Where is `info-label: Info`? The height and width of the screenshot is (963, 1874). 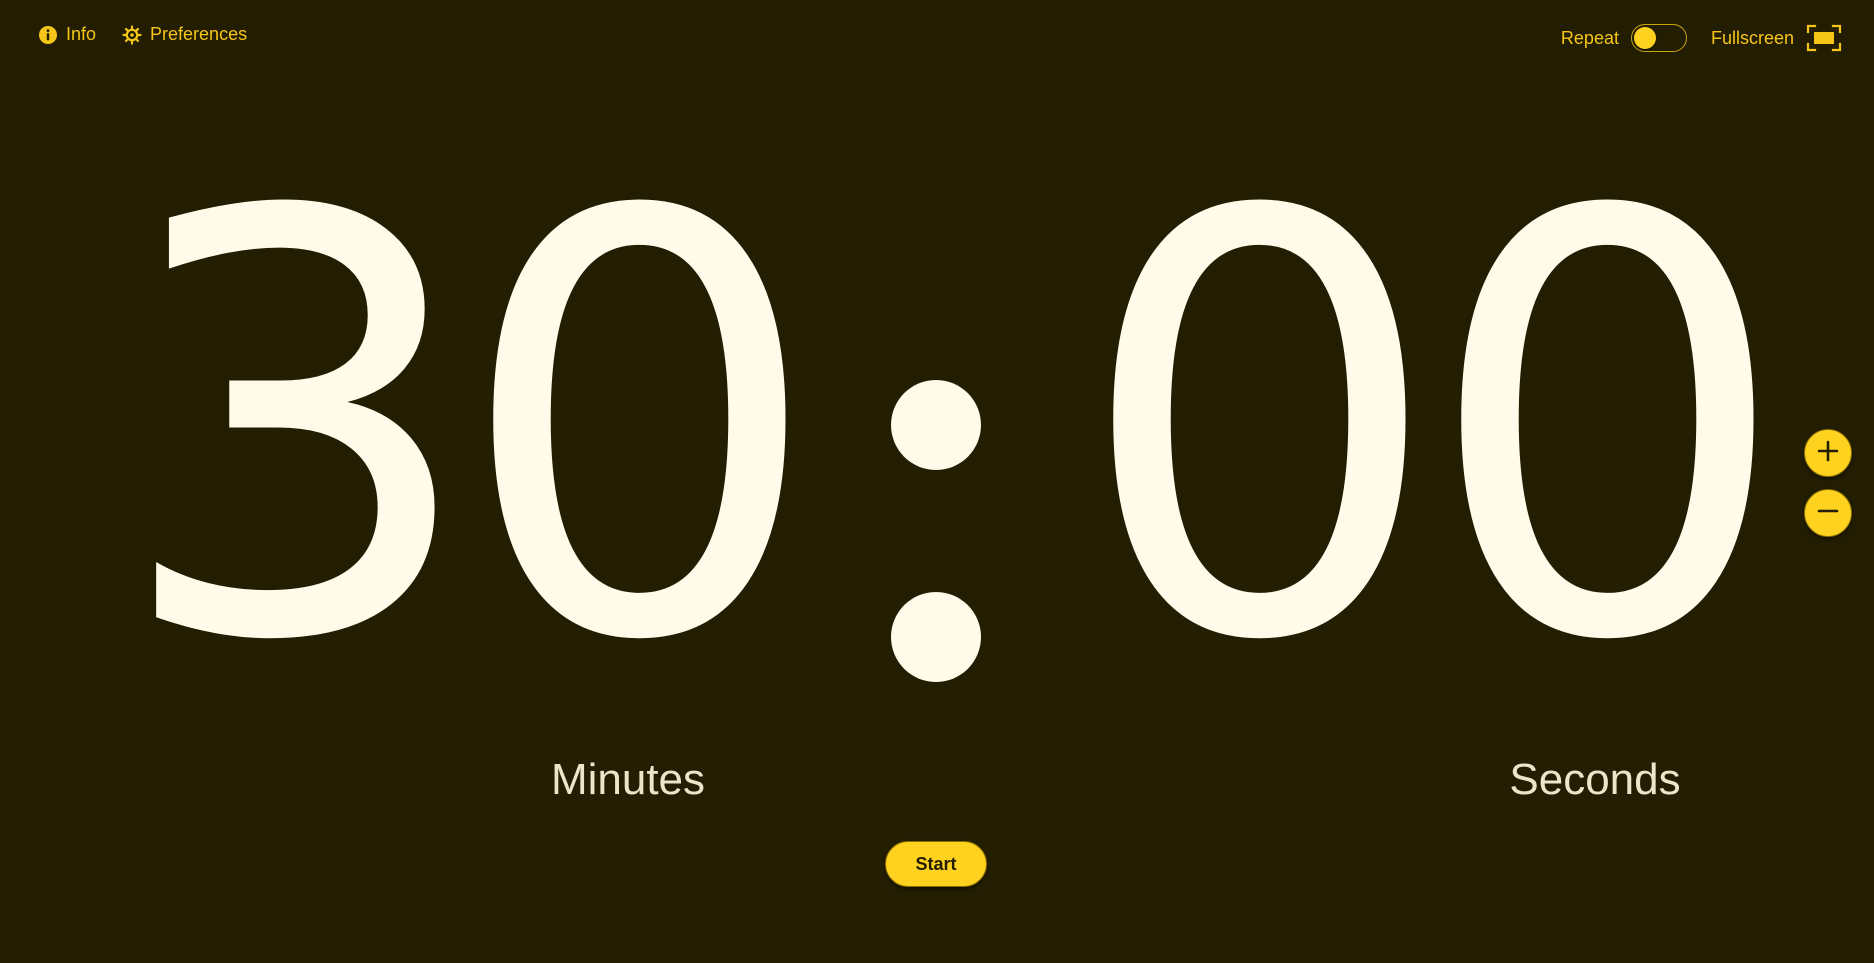
info-label: Info is located at coordinates (81, 34).